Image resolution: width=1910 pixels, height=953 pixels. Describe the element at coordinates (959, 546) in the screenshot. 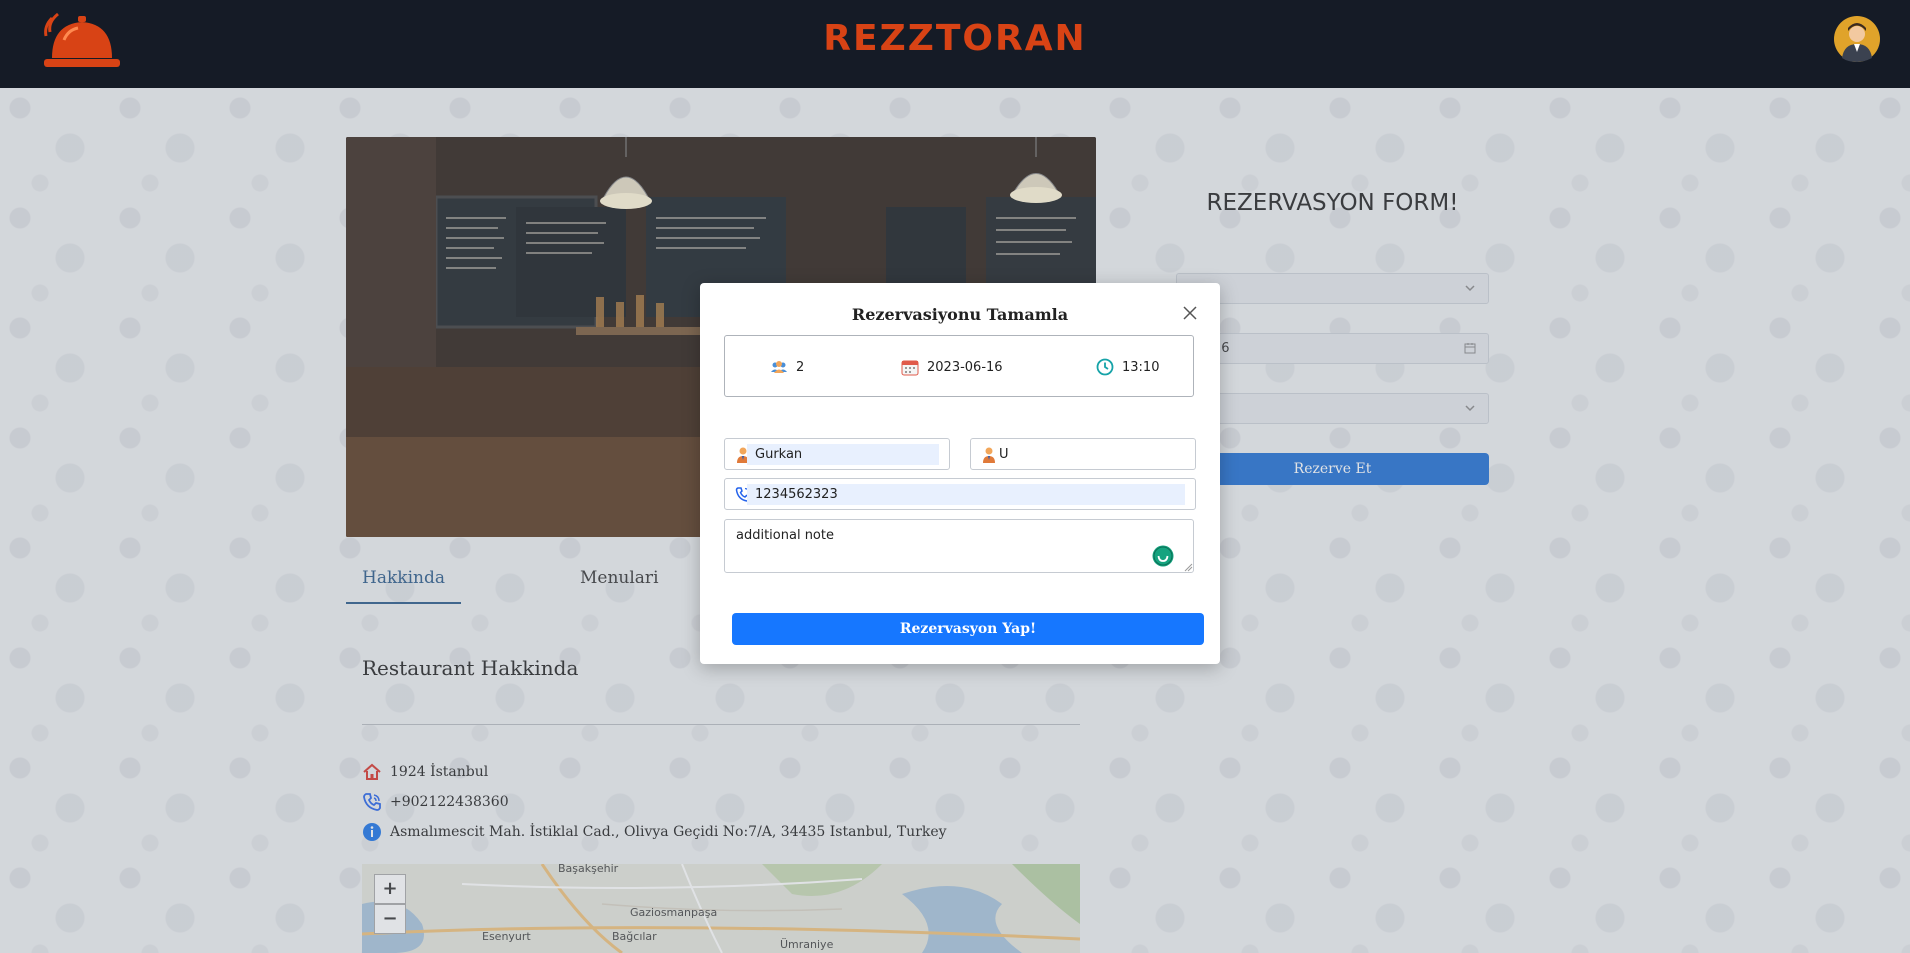

I see `additional-note-textarea: additional note` at that location.